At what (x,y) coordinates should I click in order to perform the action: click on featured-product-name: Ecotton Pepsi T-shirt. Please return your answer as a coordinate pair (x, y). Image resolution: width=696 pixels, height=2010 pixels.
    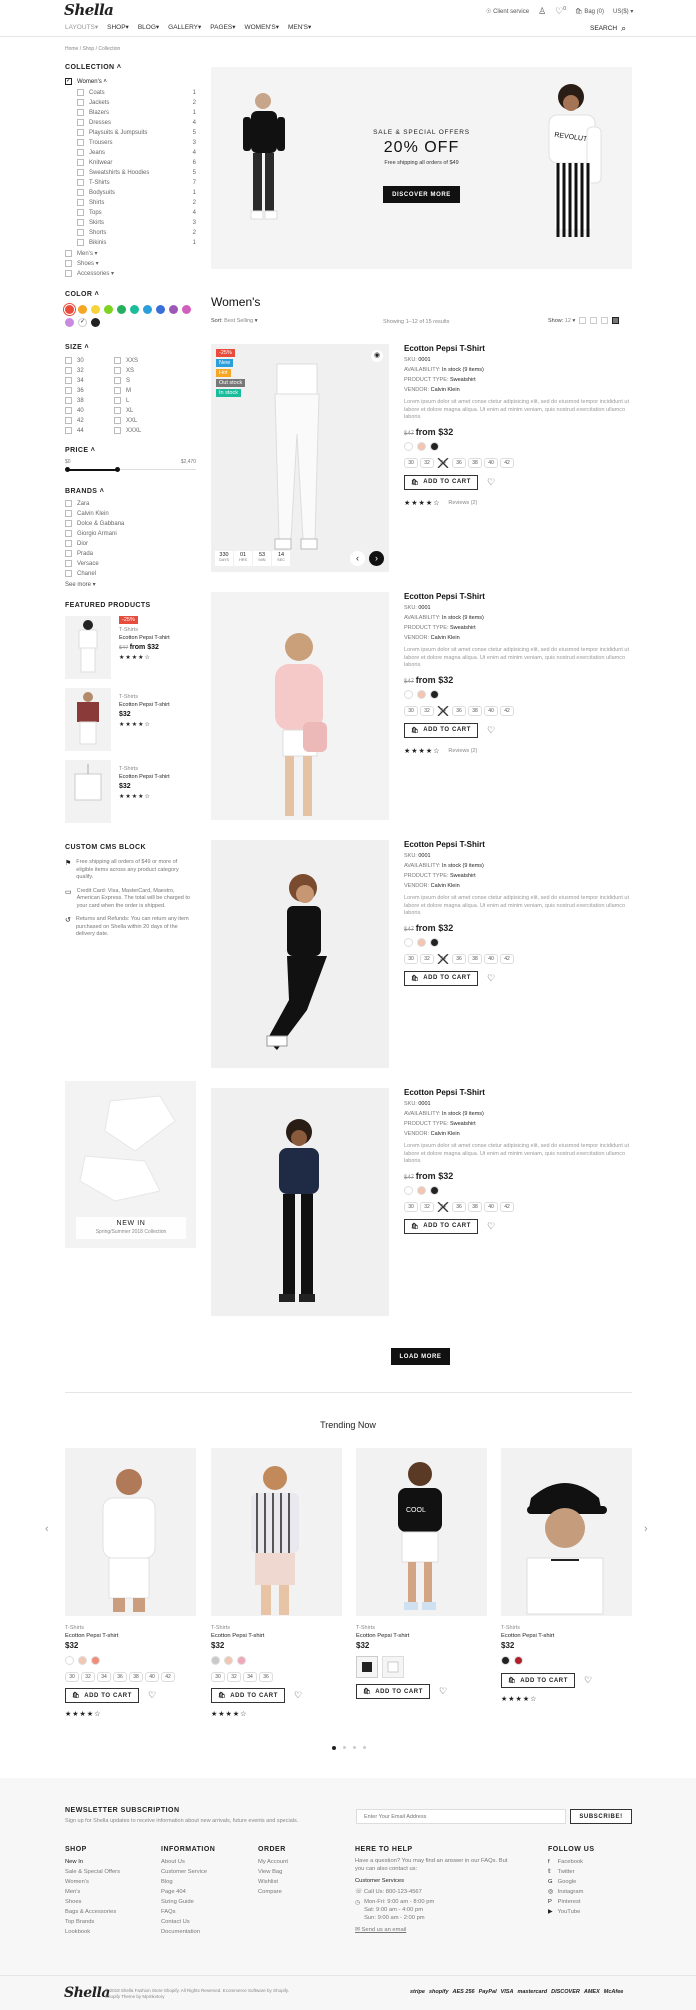
    Looking at the image, I should click on (144, 638).